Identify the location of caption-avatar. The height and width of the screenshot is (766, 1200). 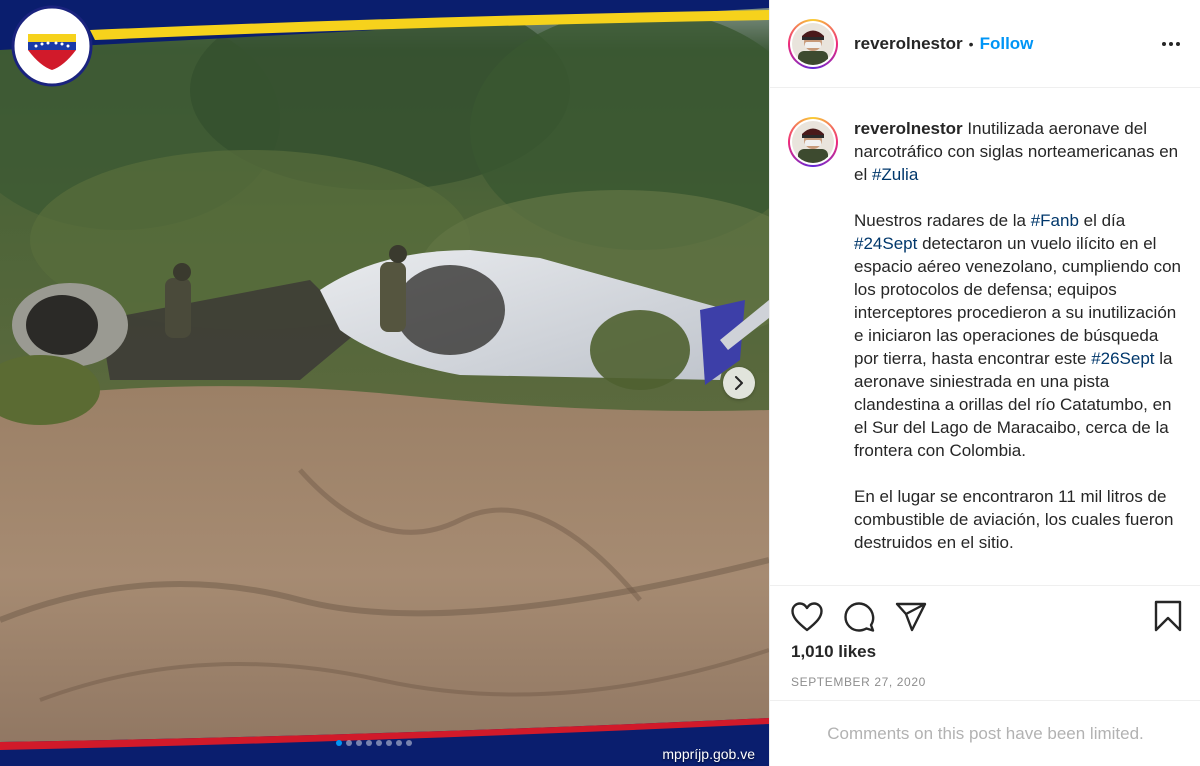
(813, 142).